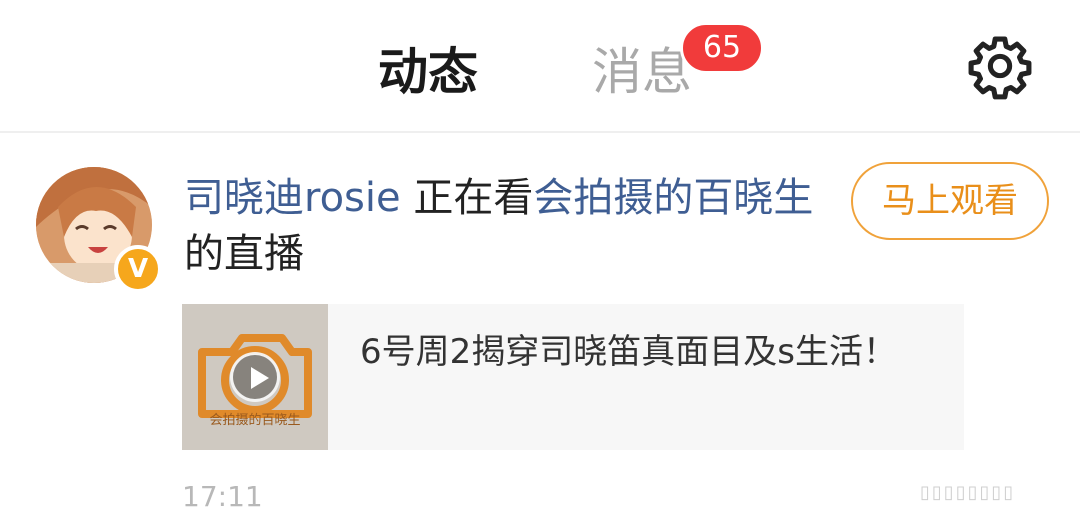 The height and width of the screenshot is (513, 1080). What do you see at coordinates (673, 198) in the screenshot?
I see `channel-link: 会拍摄的百晓生` at bounding box center [673, 198].